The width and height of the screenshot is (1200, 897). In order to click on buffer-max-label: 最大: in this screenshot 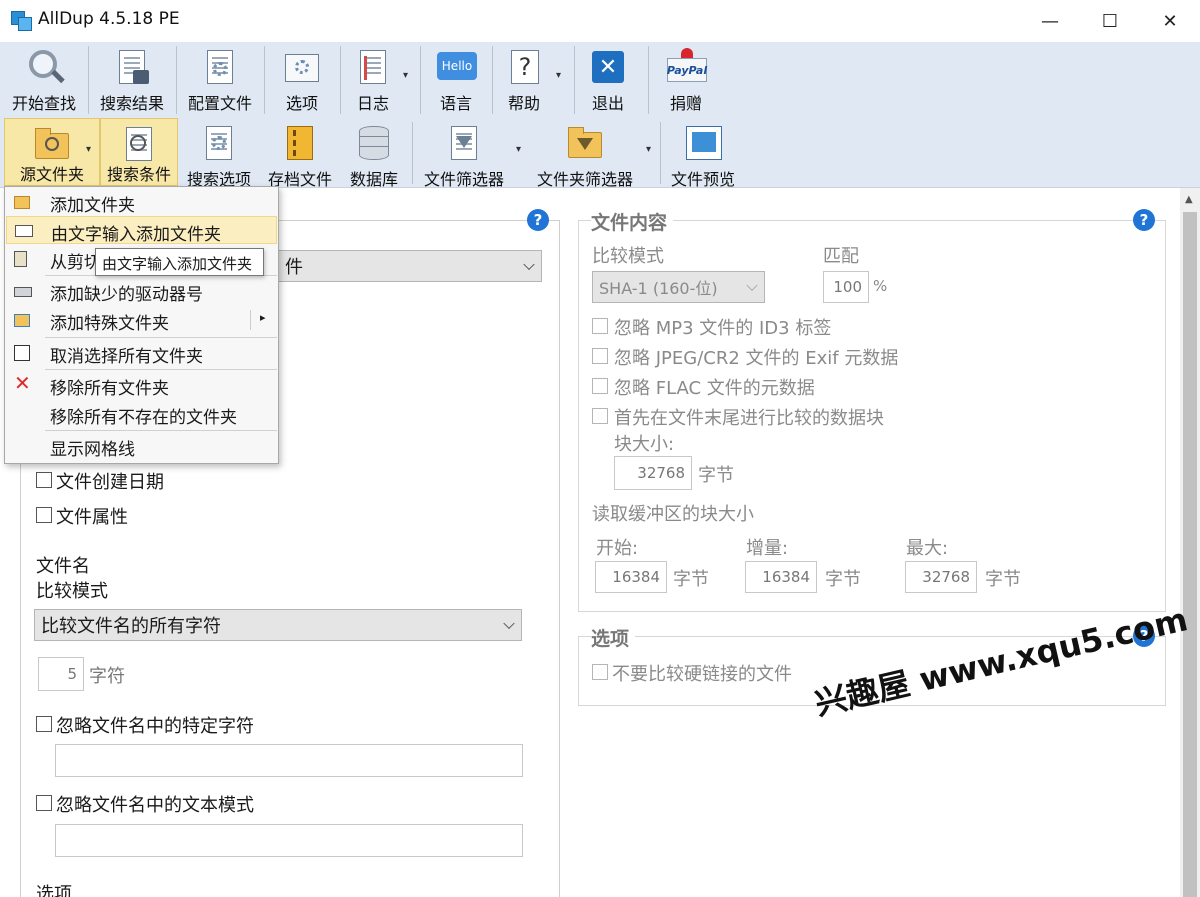, I will do `click(927, 548)`.